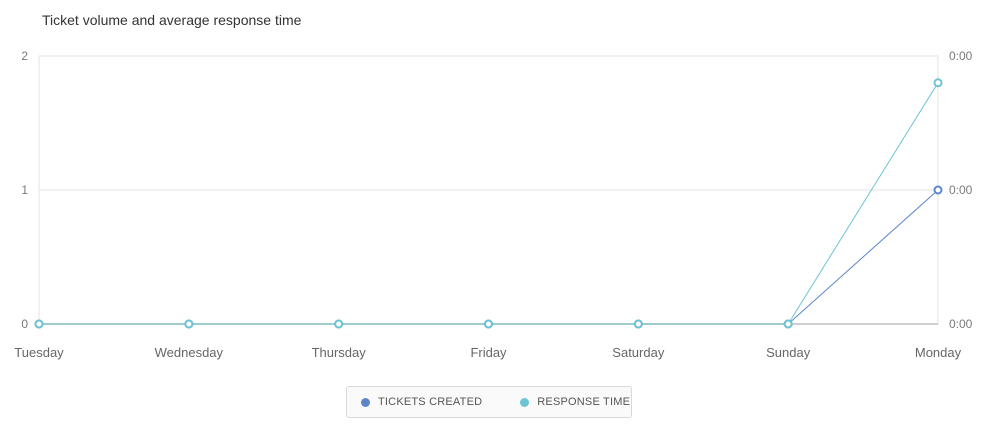 The image size is (1006, 439). Describe the element at coordinates (638, 352) in the screenshot. I see `x-tick-label: Saturday` at that location.